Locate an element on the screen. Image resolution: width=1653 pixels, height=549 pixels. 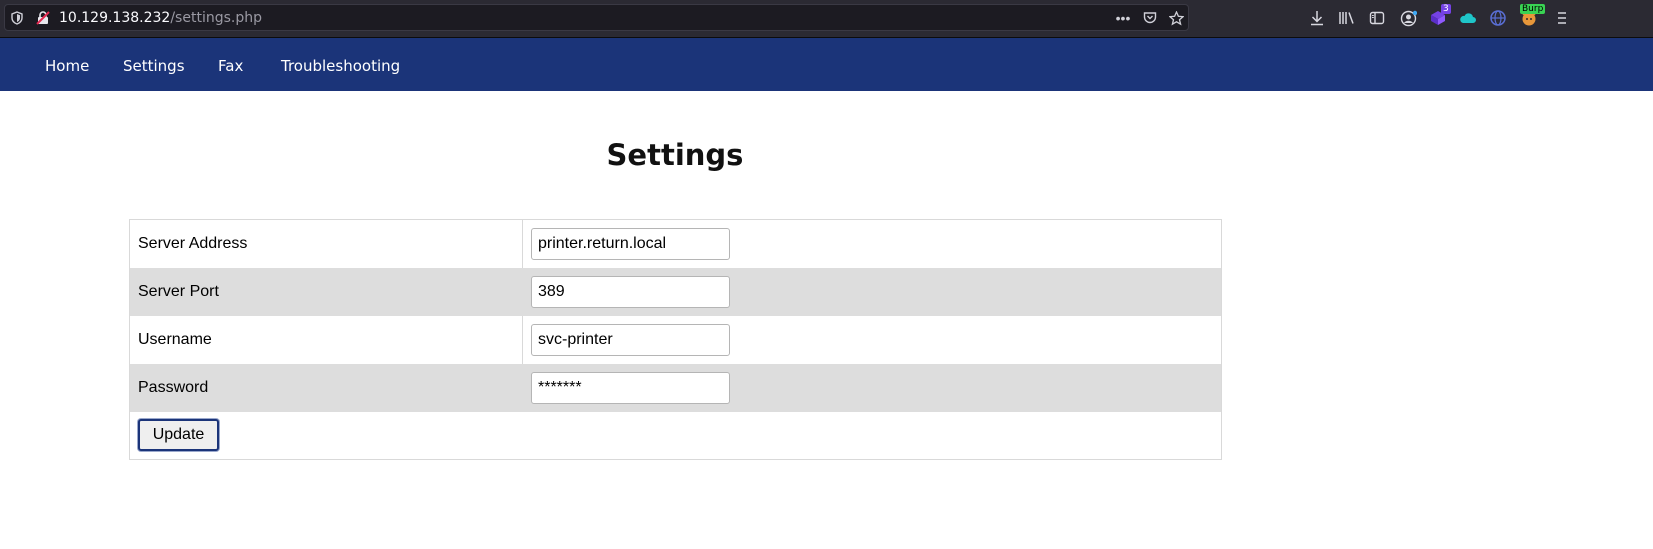
form-row-submit: Update is located at coordinates (676, 436).